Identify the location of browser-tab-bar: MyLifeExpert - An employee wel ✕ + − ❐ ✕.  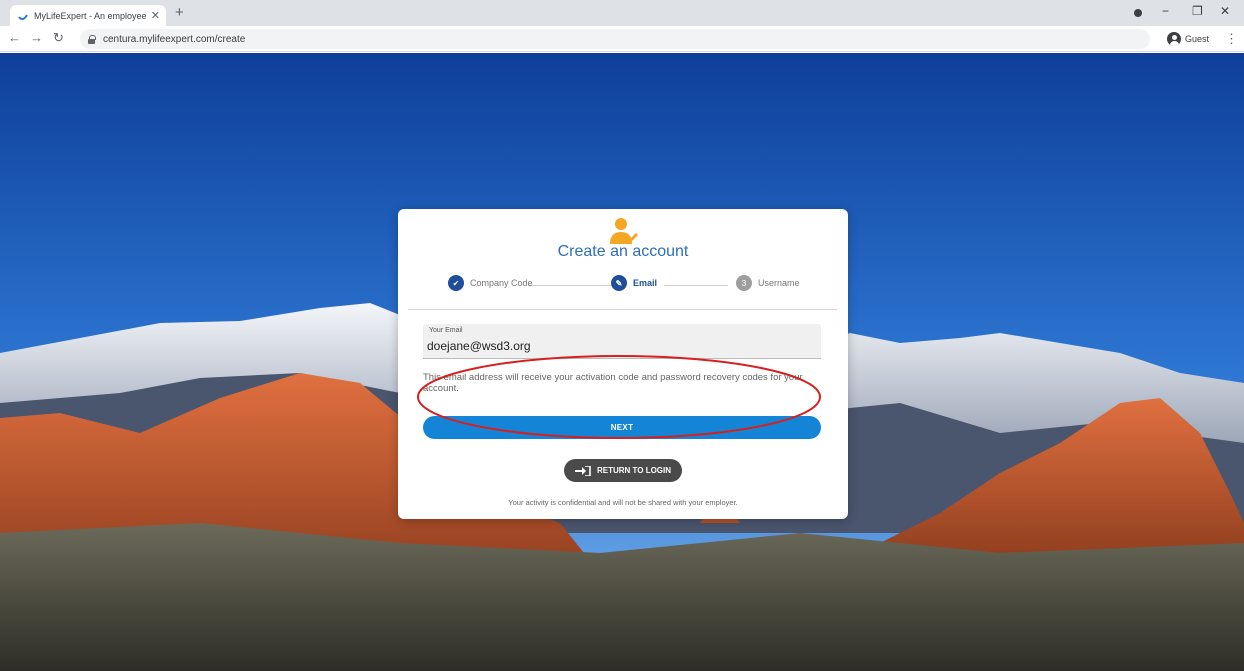
(622, 13).